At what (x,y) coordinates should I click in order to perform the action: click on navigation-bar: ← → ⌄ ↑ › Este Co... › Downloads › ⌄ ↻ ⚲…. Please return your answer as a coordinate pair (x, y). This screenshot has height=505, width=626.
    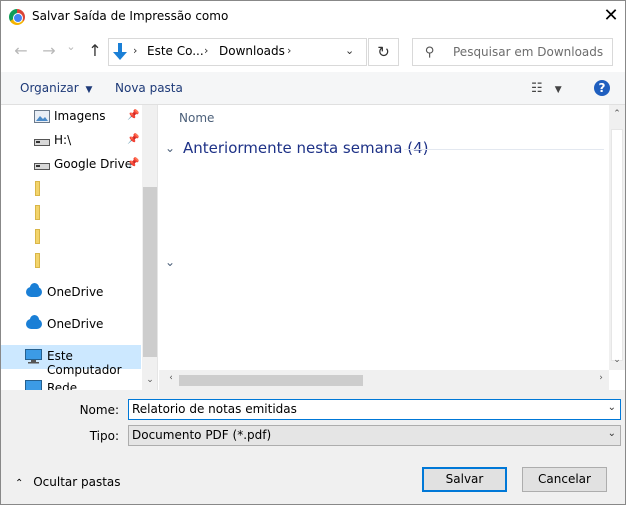
    Looking at the image, I should click on (313, 52).